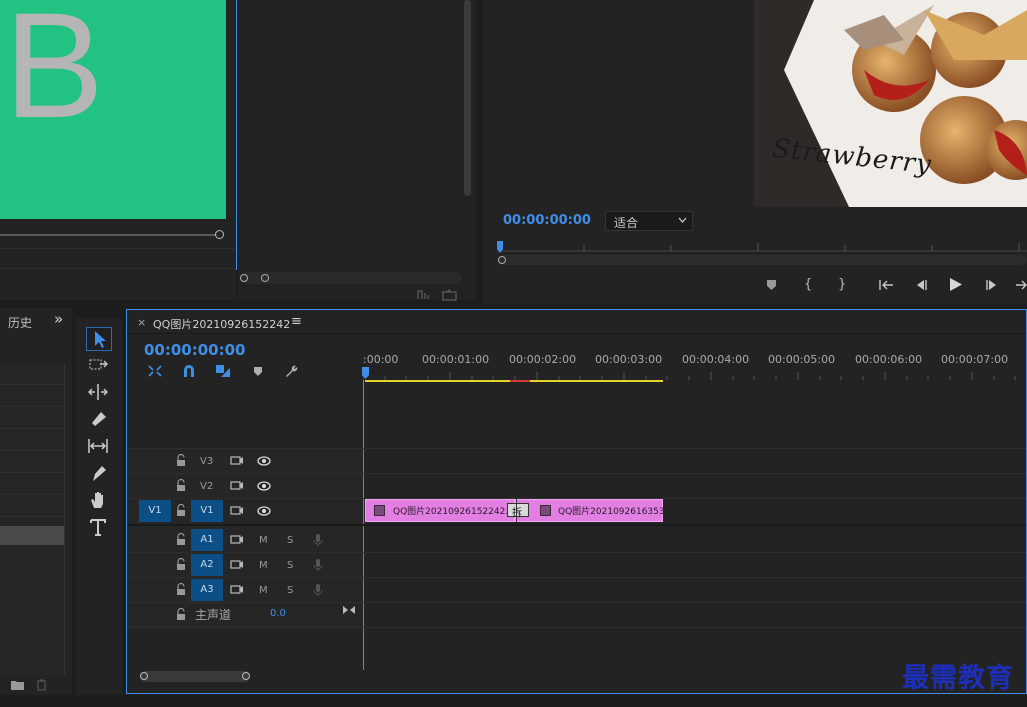 Image resolution: width=1027 pixels, height=707 pixels. What do you see at coordinates (842, 284) in the screenshot?
I see `mark-out-icon: }` at bounding box center [842, 284].